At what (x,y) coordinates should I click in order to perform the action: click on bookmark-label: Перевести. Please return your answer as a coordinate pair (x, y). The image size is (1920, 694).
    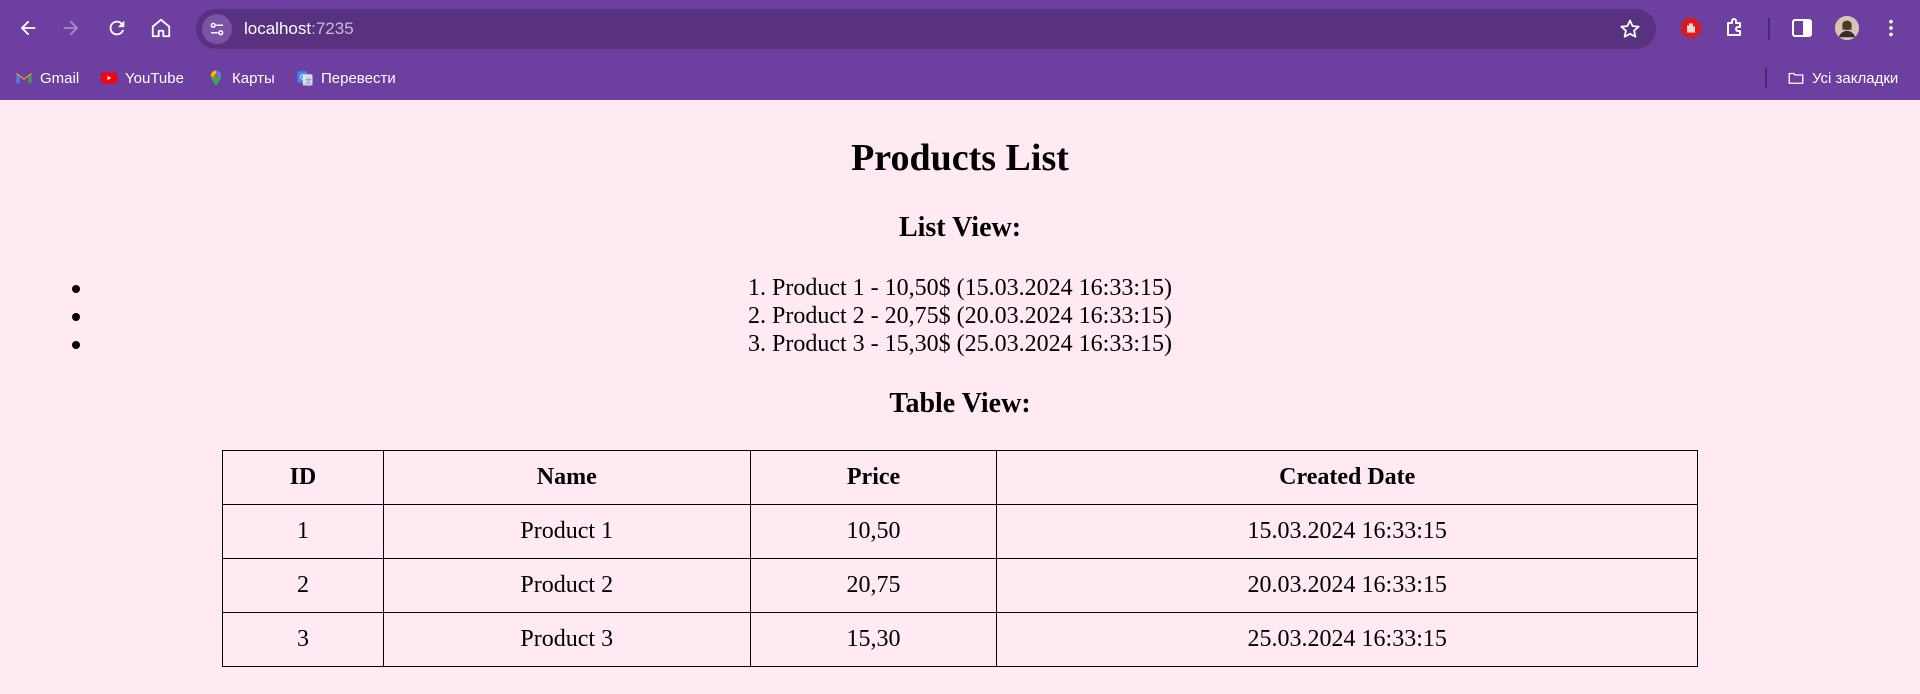
    Looking at the image, I should click on (358, 78).